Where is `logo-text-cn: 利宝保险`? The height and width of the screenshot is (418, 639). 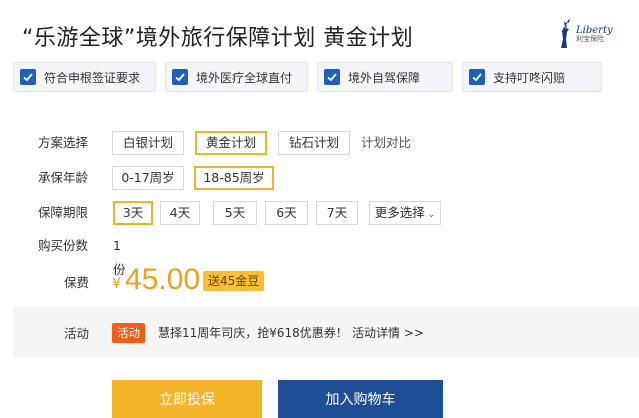
logo-text-cn: 利宝保险 is located at coordinates (590, 38).